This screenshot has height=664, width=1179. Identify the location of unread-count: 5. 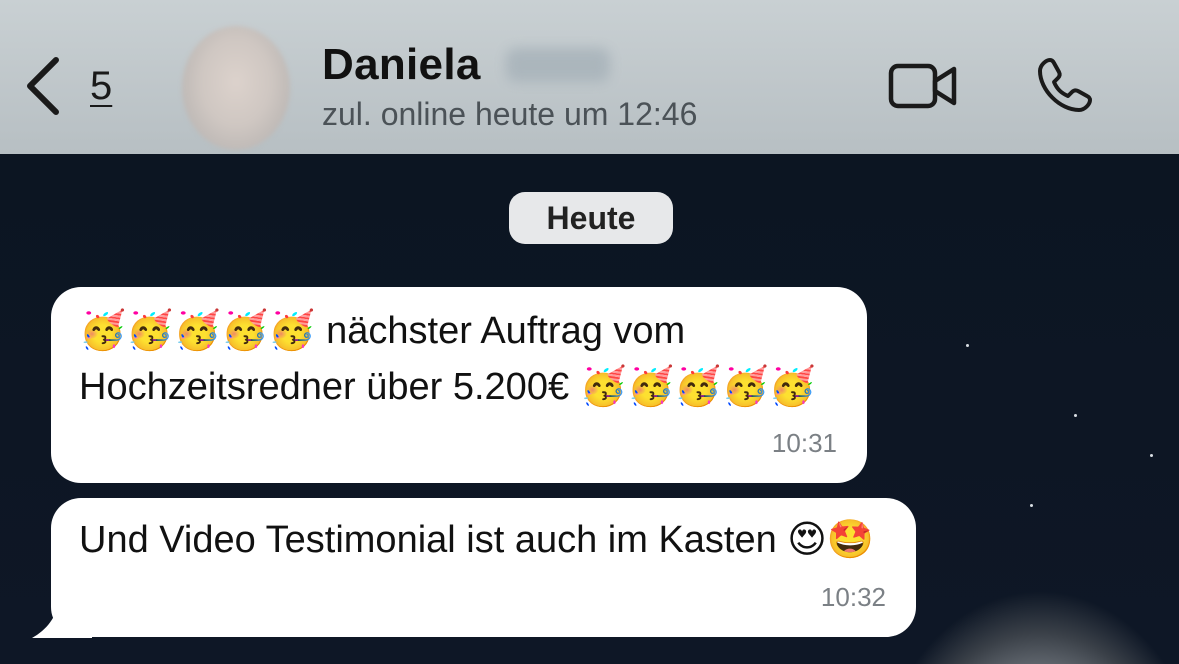
(101, 85).